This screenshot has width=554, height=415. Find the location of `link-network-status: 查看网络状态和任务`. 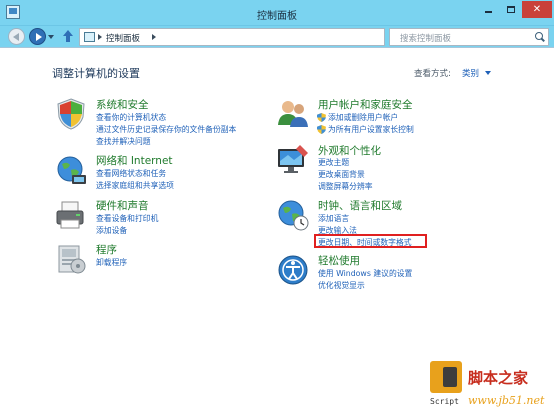

link-network-status: 查看网络状态和任务 is located at coordinates (131, 173).